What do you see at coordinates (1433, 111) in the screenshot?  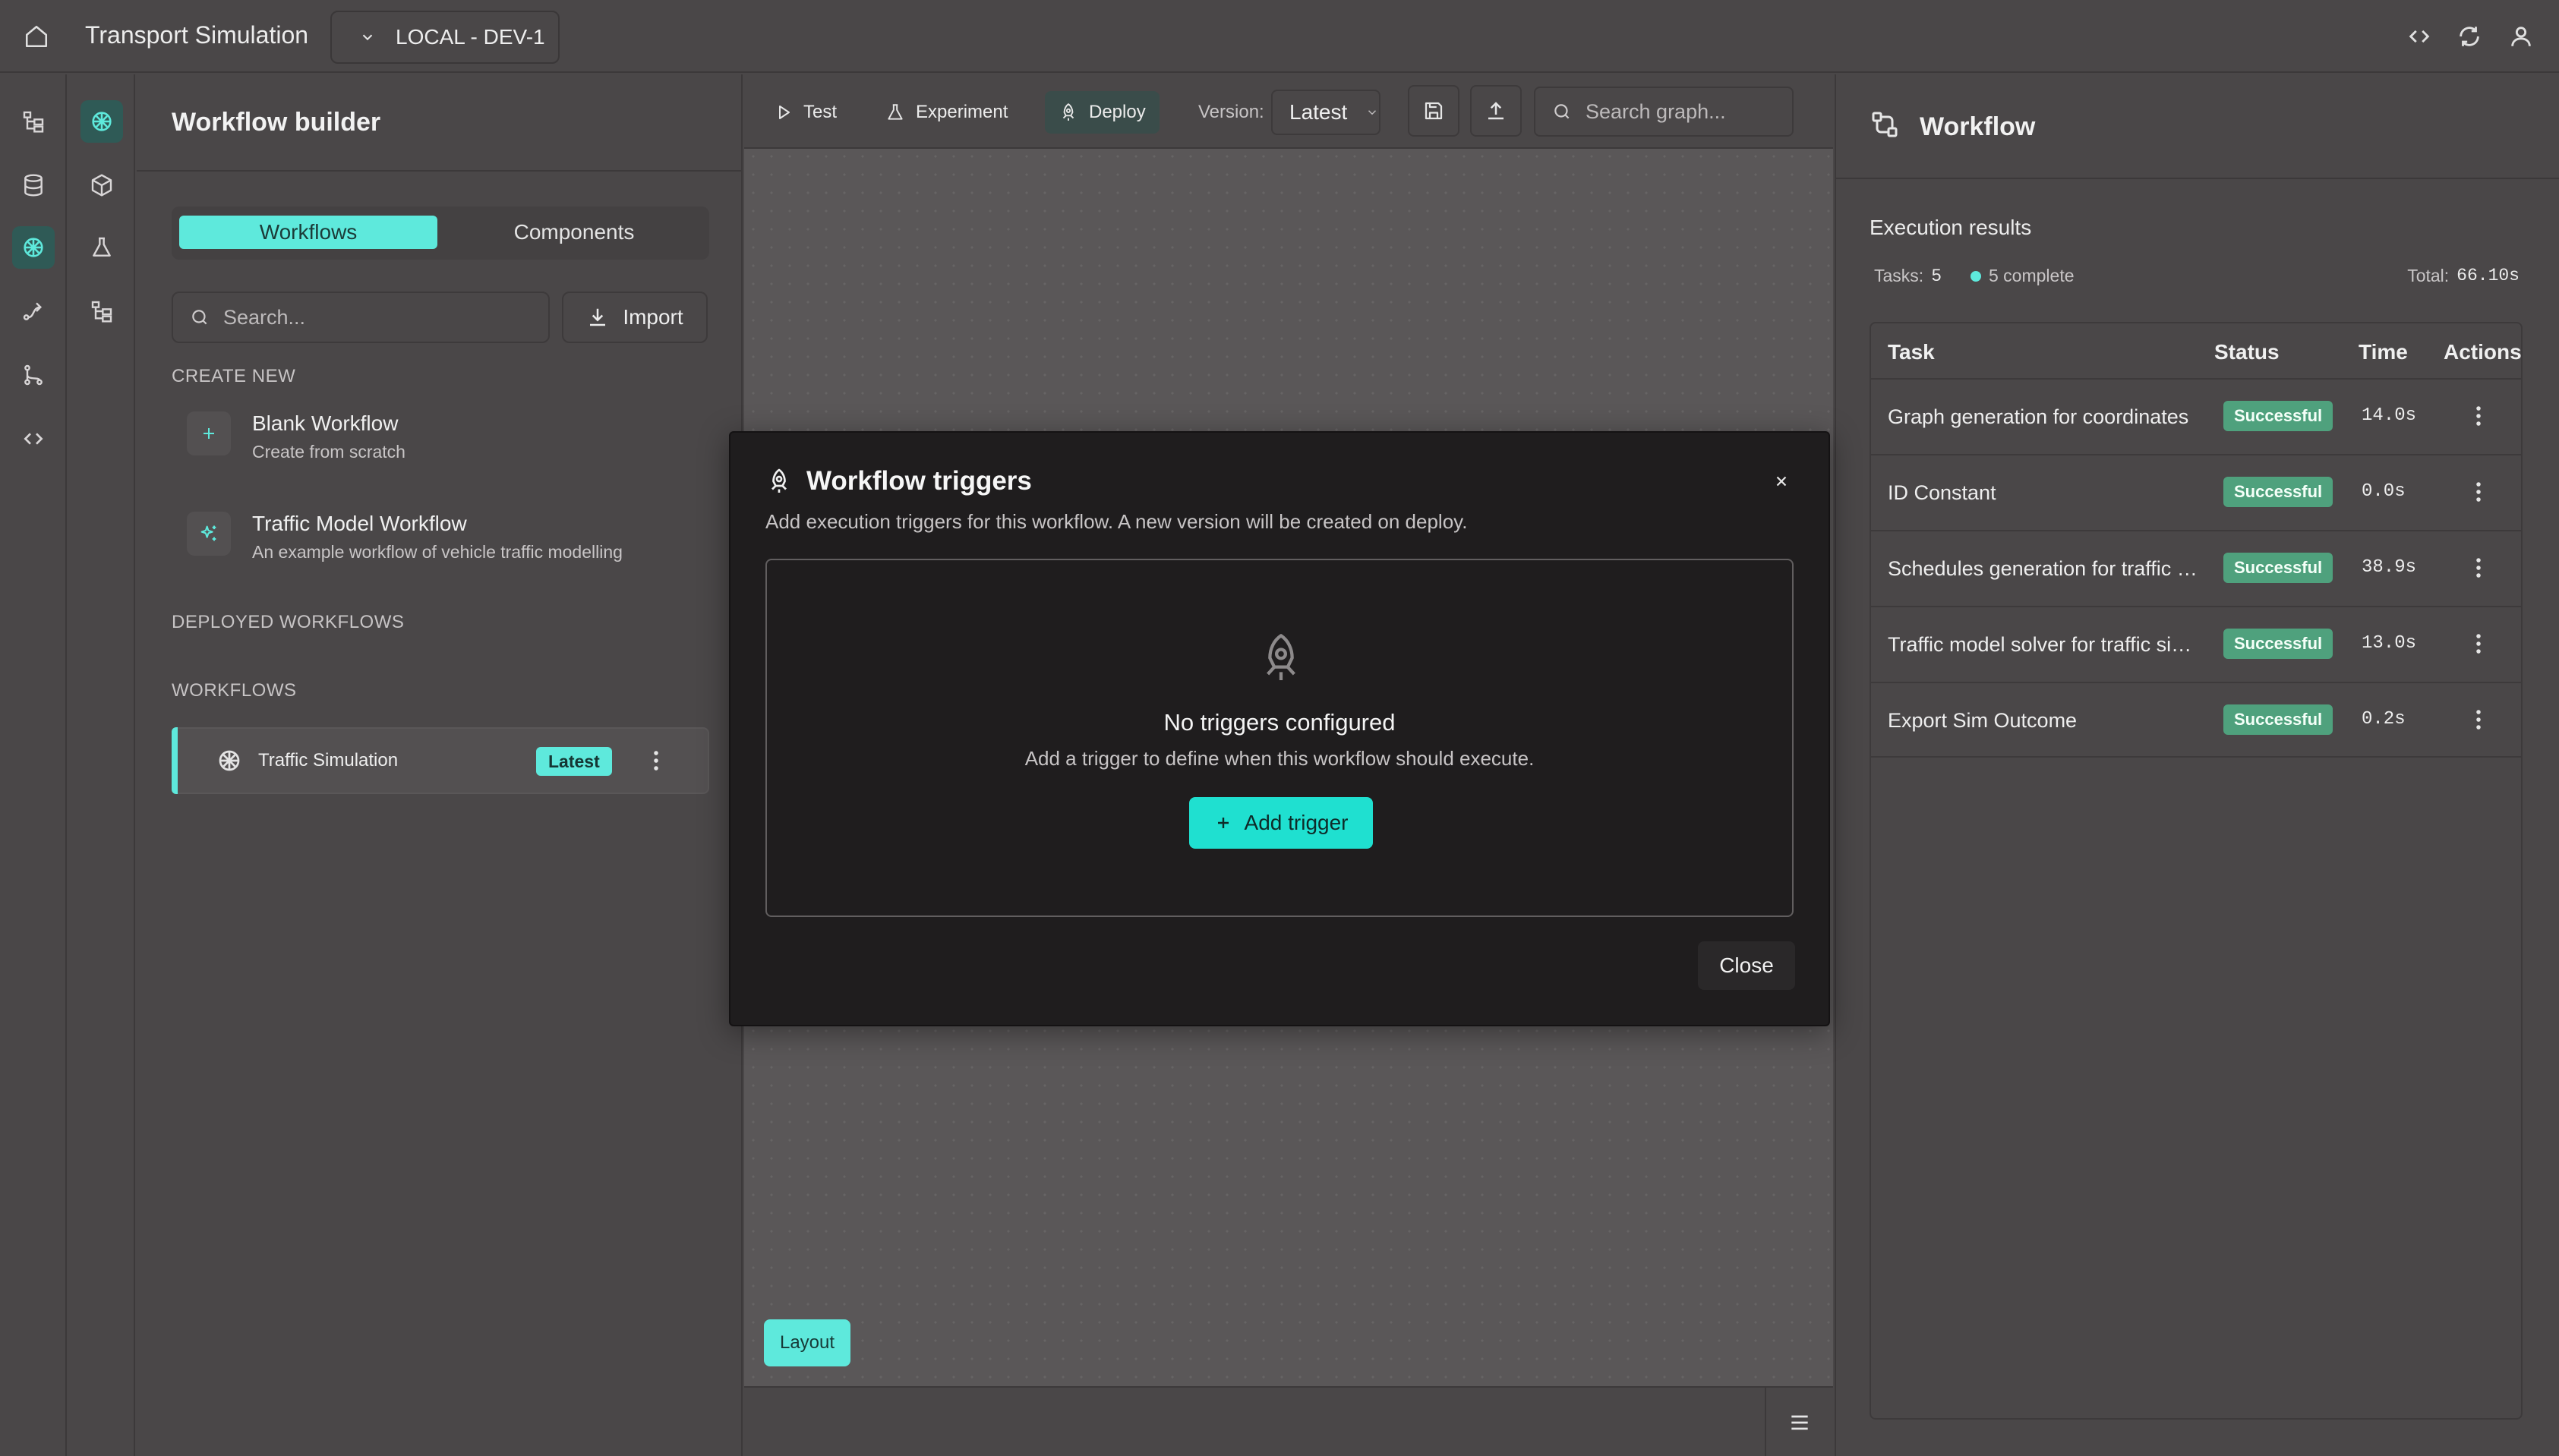 I see `save-icon` at bounding box center [1433, 111].